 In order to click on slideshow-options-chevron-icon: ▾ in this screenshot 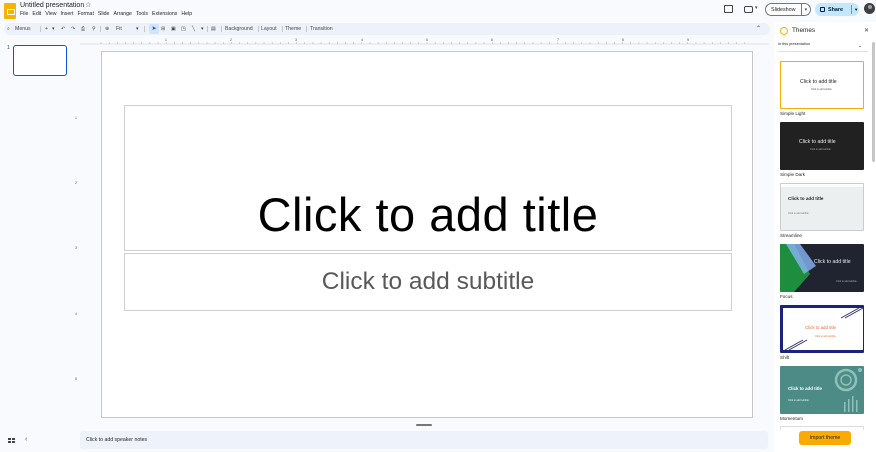, I will do `click(805, 9)`.